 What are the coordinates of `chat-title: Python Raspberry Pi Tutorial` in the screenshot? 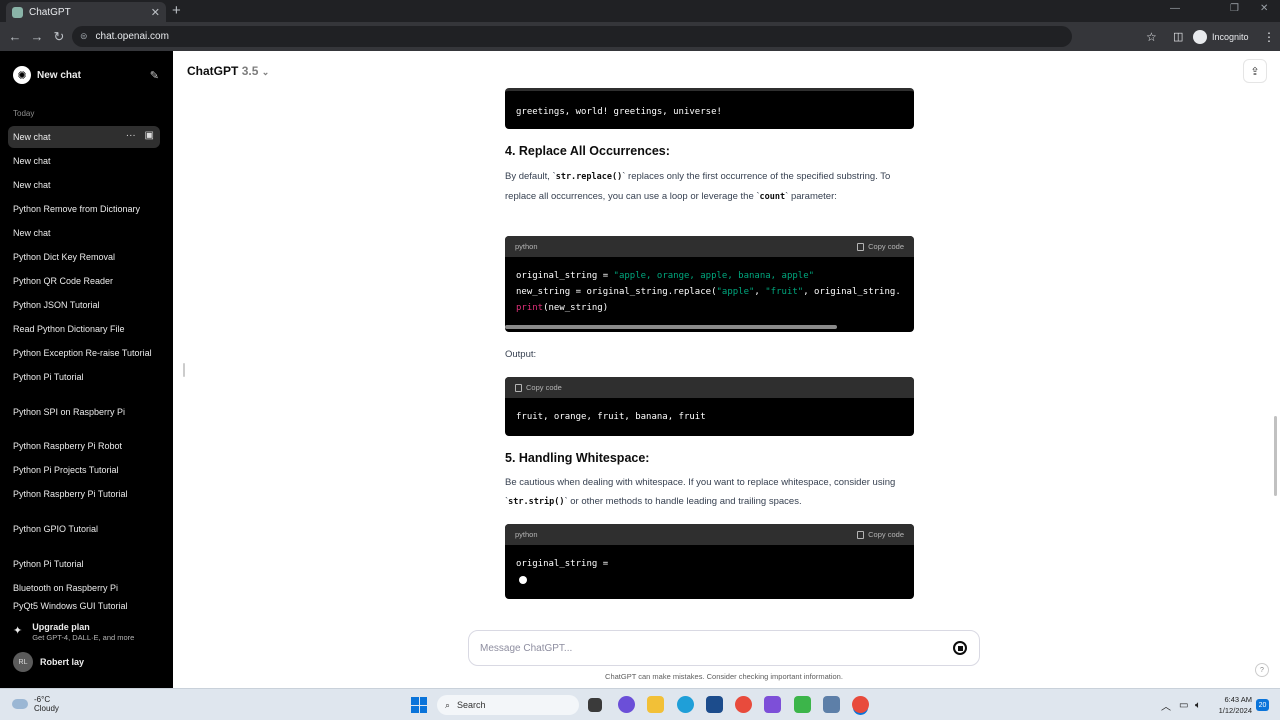 It's located at (70, 494).